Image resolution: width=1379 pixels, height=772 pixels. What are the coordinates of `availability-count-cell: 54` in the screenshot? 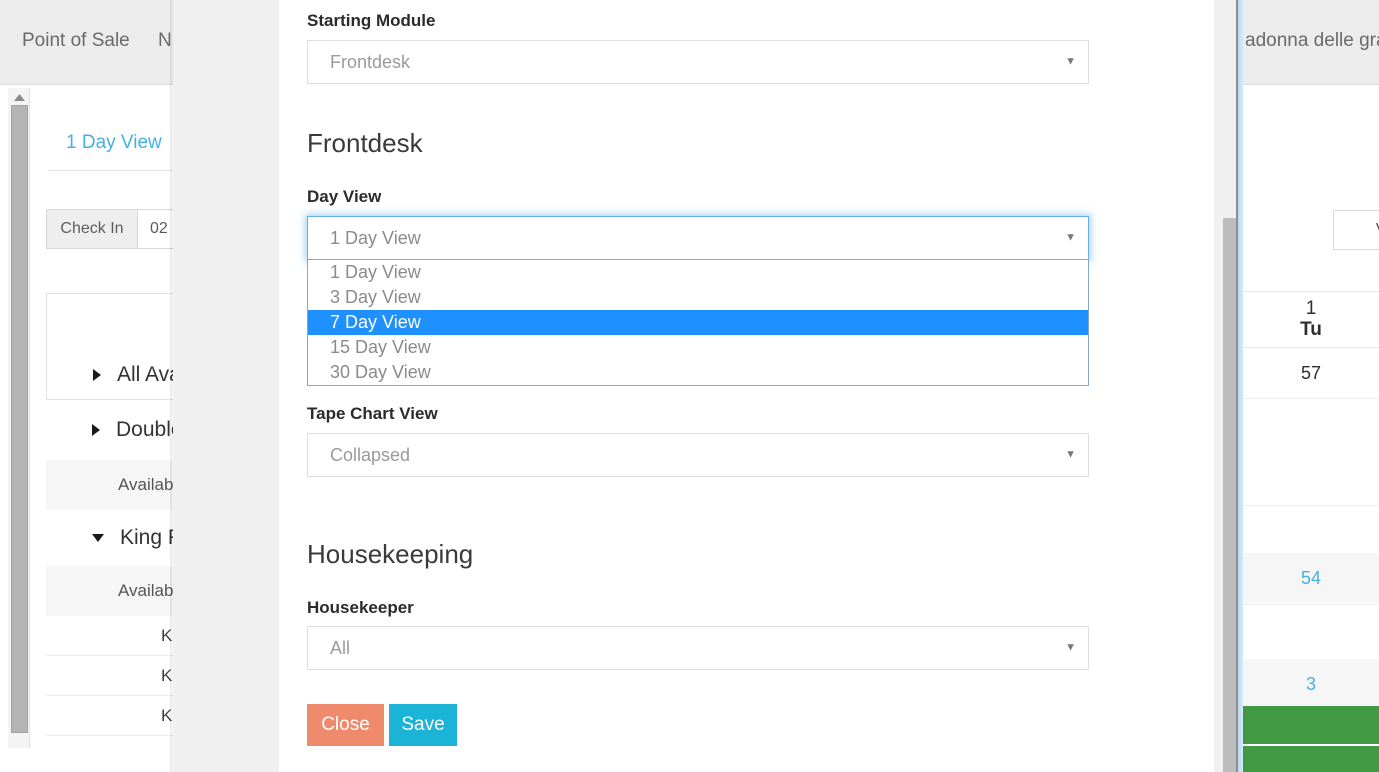 It's located at (1311, 578).